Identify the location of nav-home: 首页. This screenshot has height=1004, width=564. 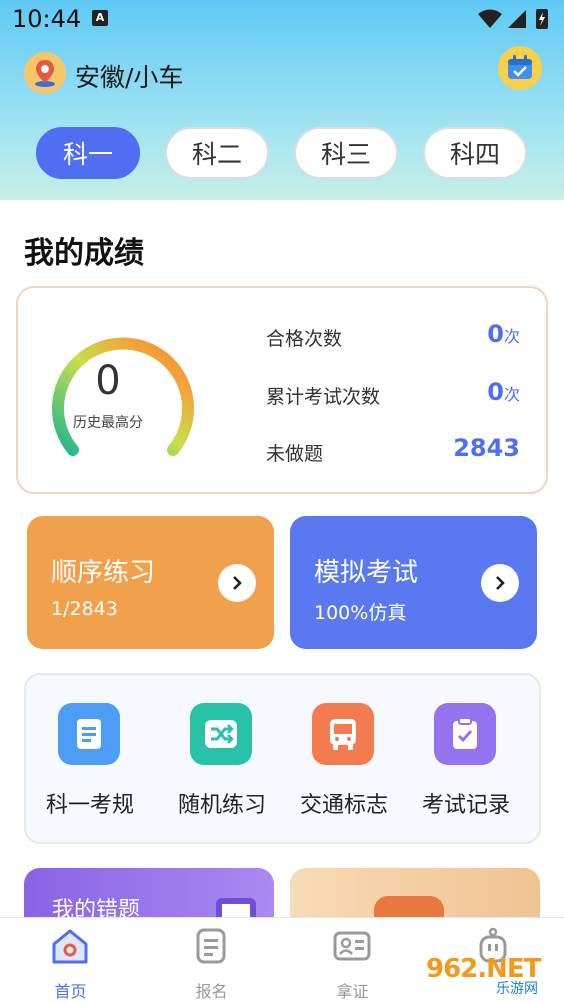
(70, 961).